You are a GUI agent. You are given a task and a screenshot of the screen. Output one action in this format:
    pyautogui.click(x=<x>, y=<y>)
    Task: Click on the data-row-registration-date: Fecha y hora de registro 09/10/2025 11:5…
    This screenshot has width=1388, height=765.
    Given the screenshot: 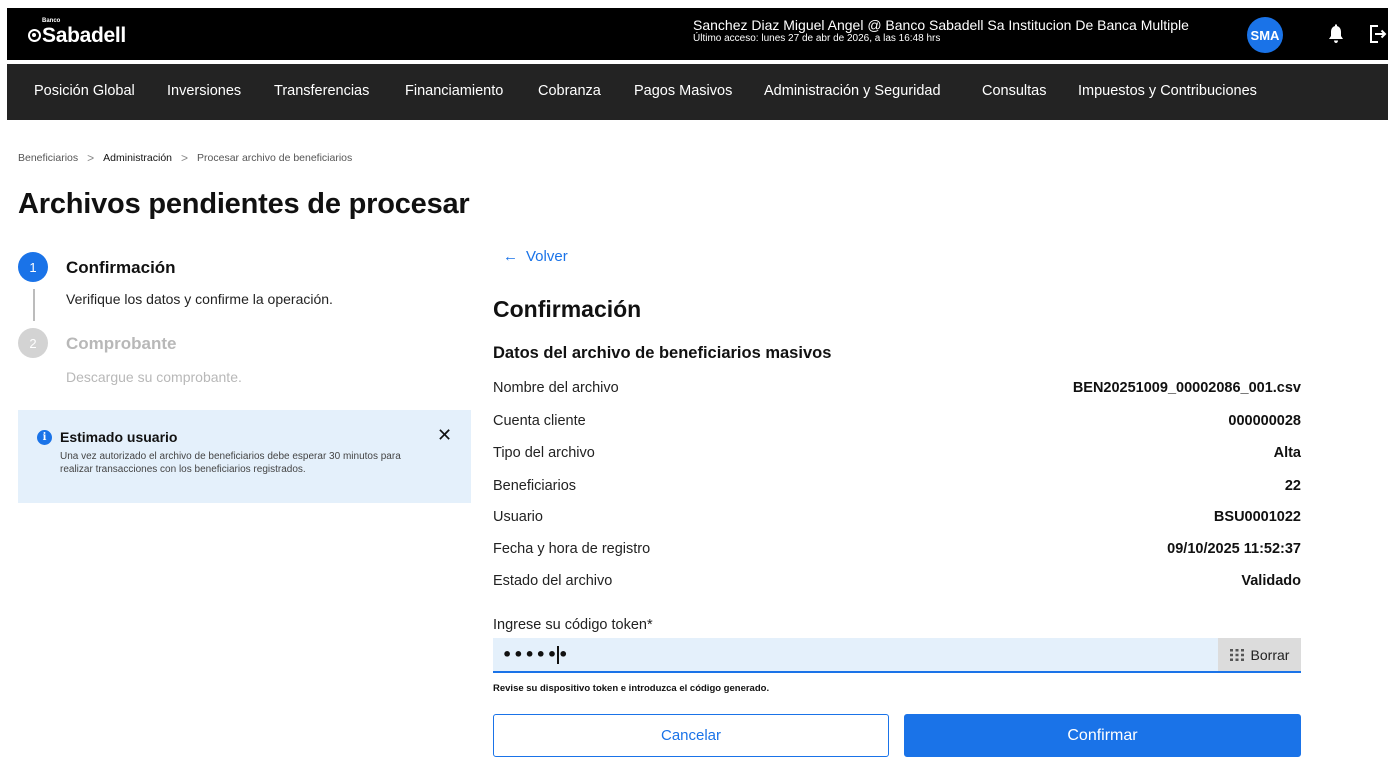 What is the action you would take?
    pyautogui.click(x=897, y=551)
    